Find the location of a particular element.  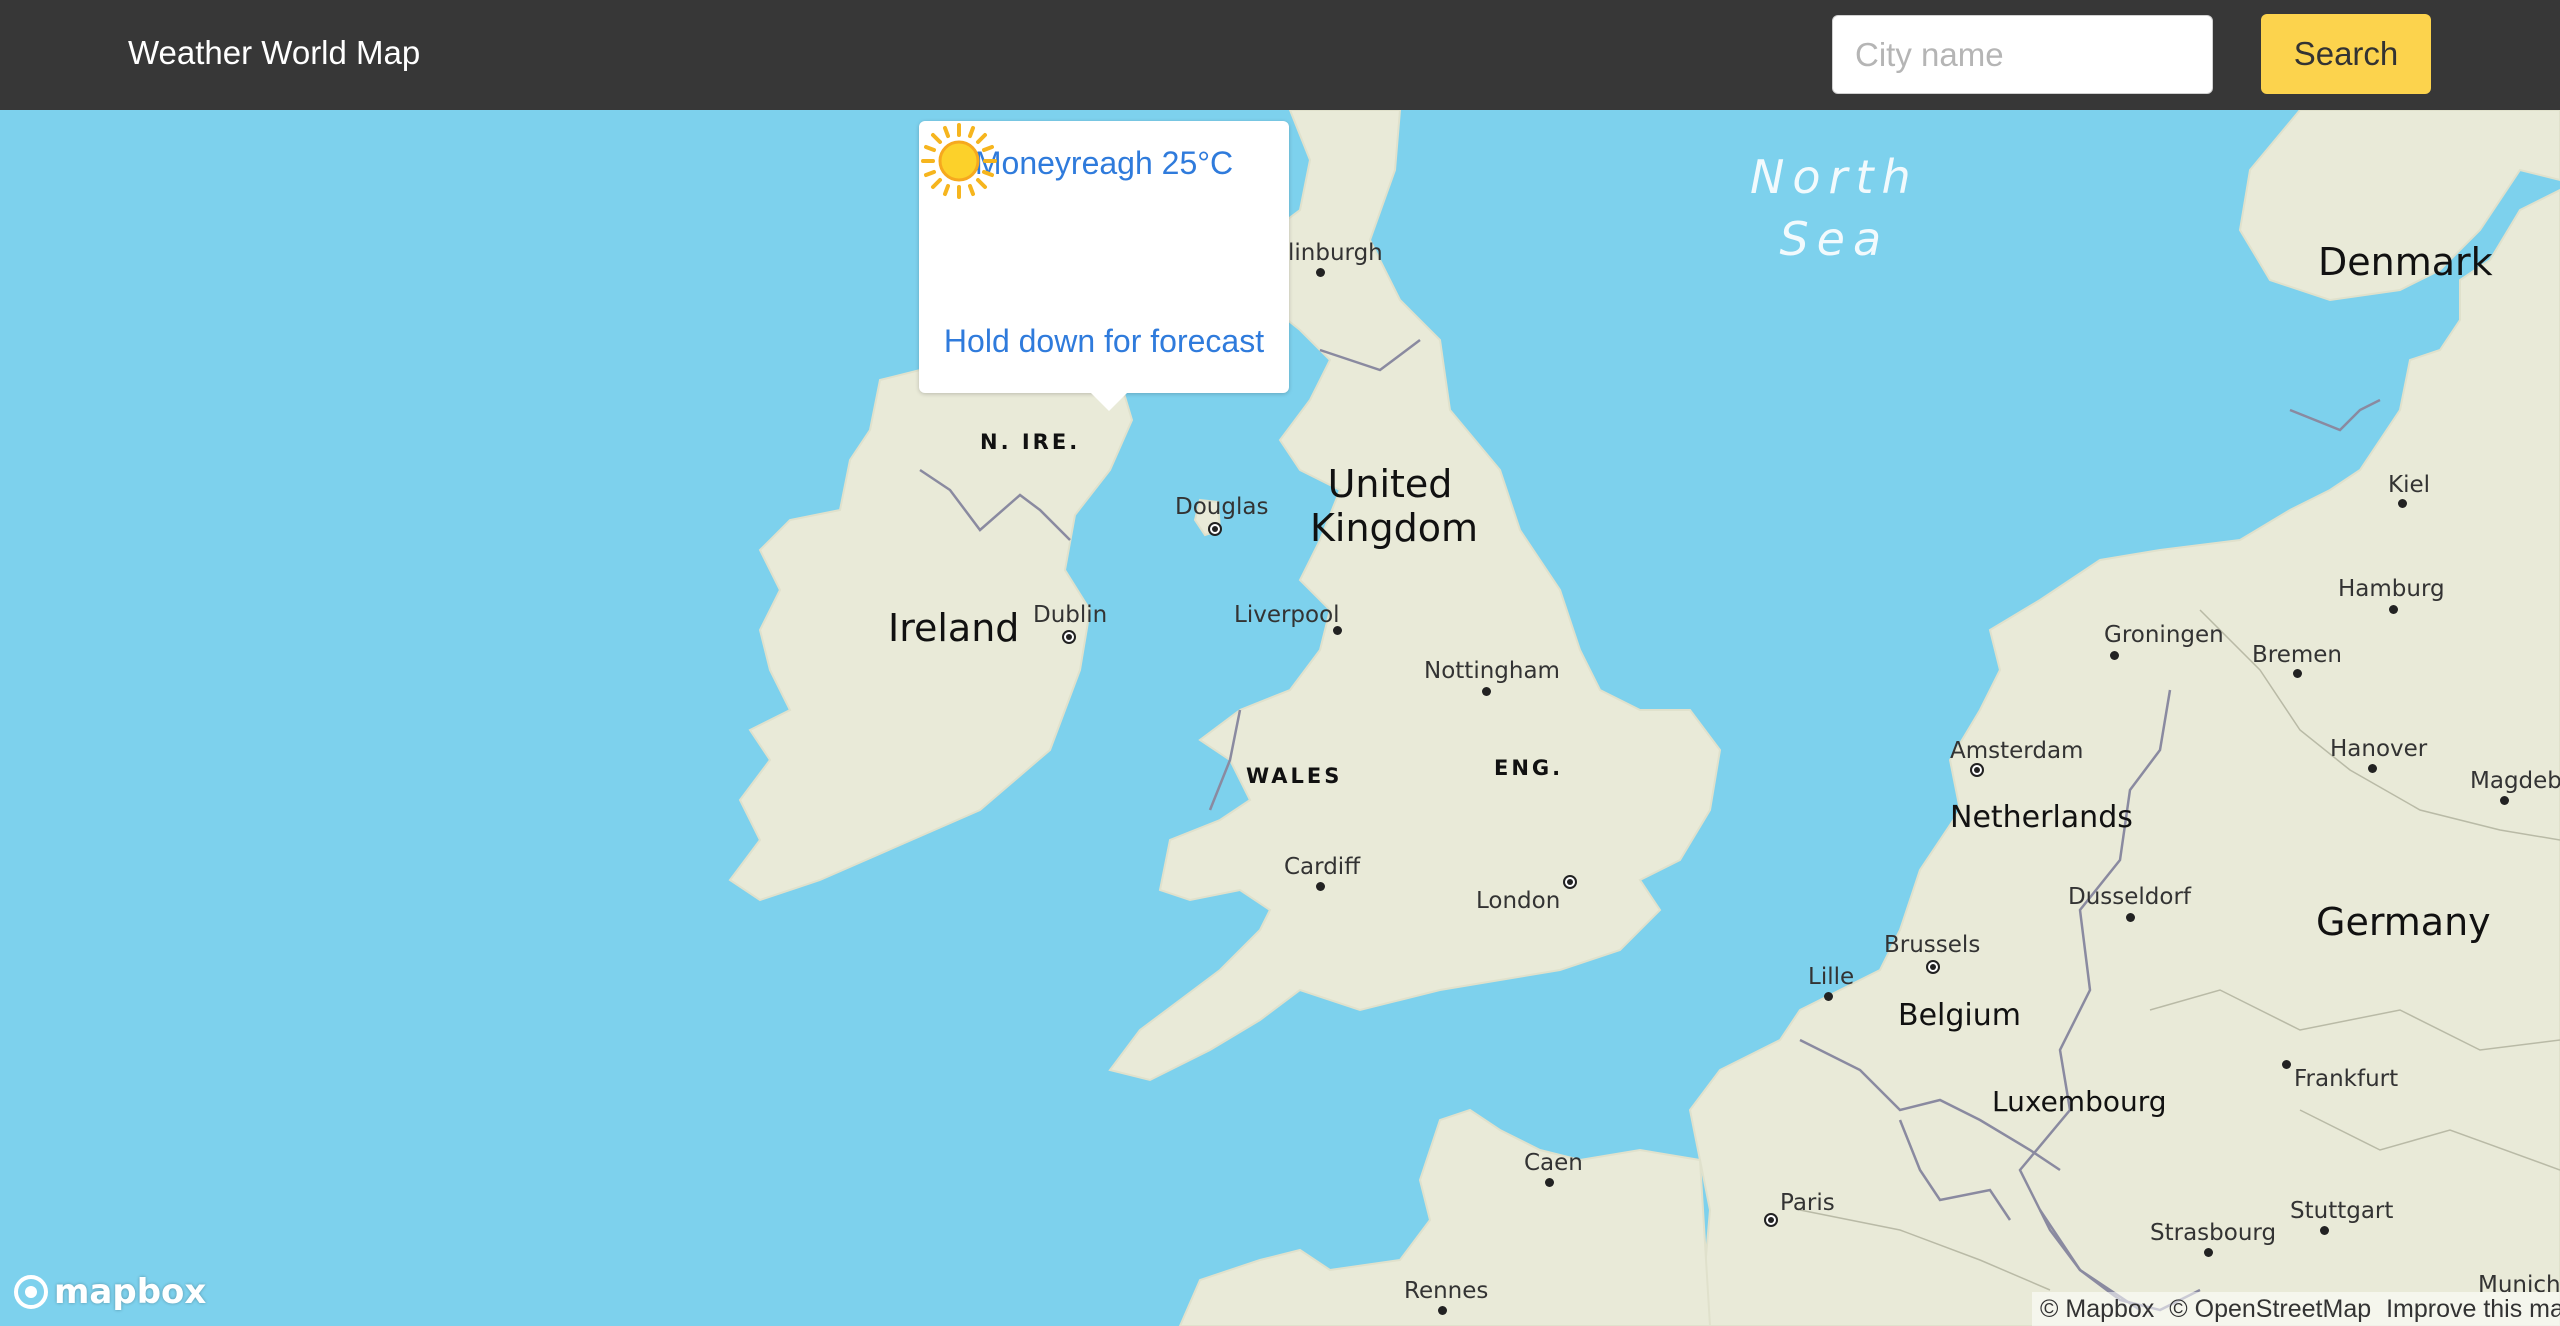

city-label-rennes: Rennes is located at coordinates (1446, 1291).